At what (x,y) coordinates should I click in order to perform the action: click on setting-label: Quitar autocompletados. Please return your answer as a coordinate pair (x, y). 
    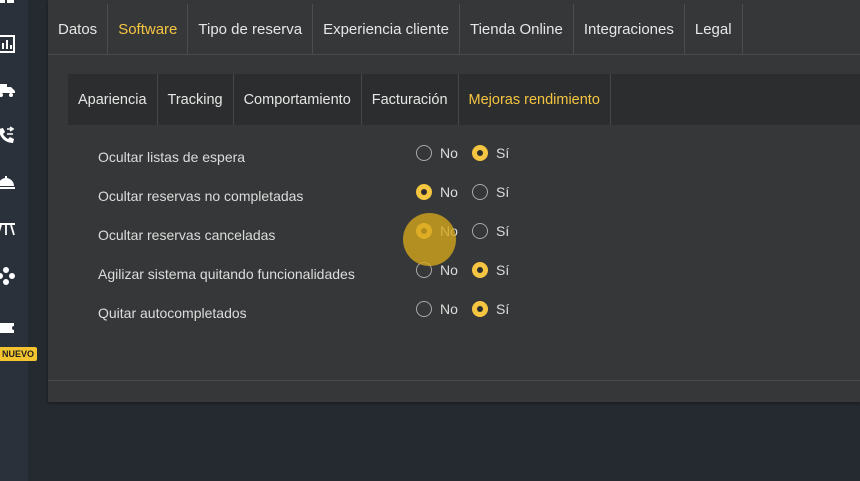
    Looking at the image, I should click on (172, 313).